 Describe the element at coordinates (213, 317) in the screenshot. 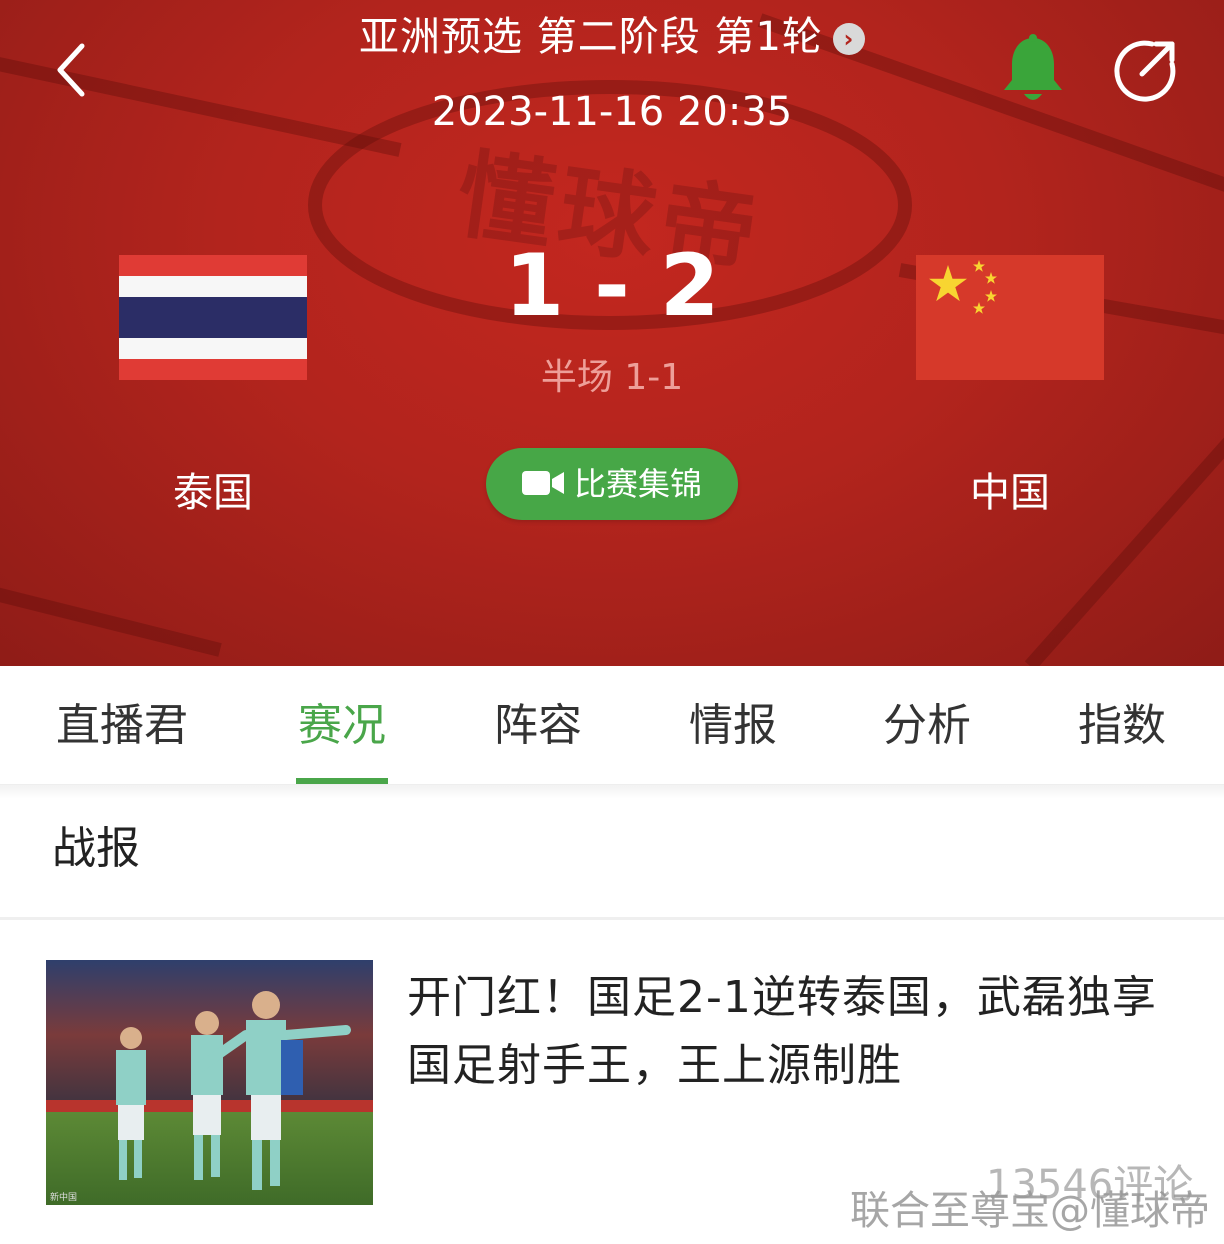

I see `home-team-flag` at that location.